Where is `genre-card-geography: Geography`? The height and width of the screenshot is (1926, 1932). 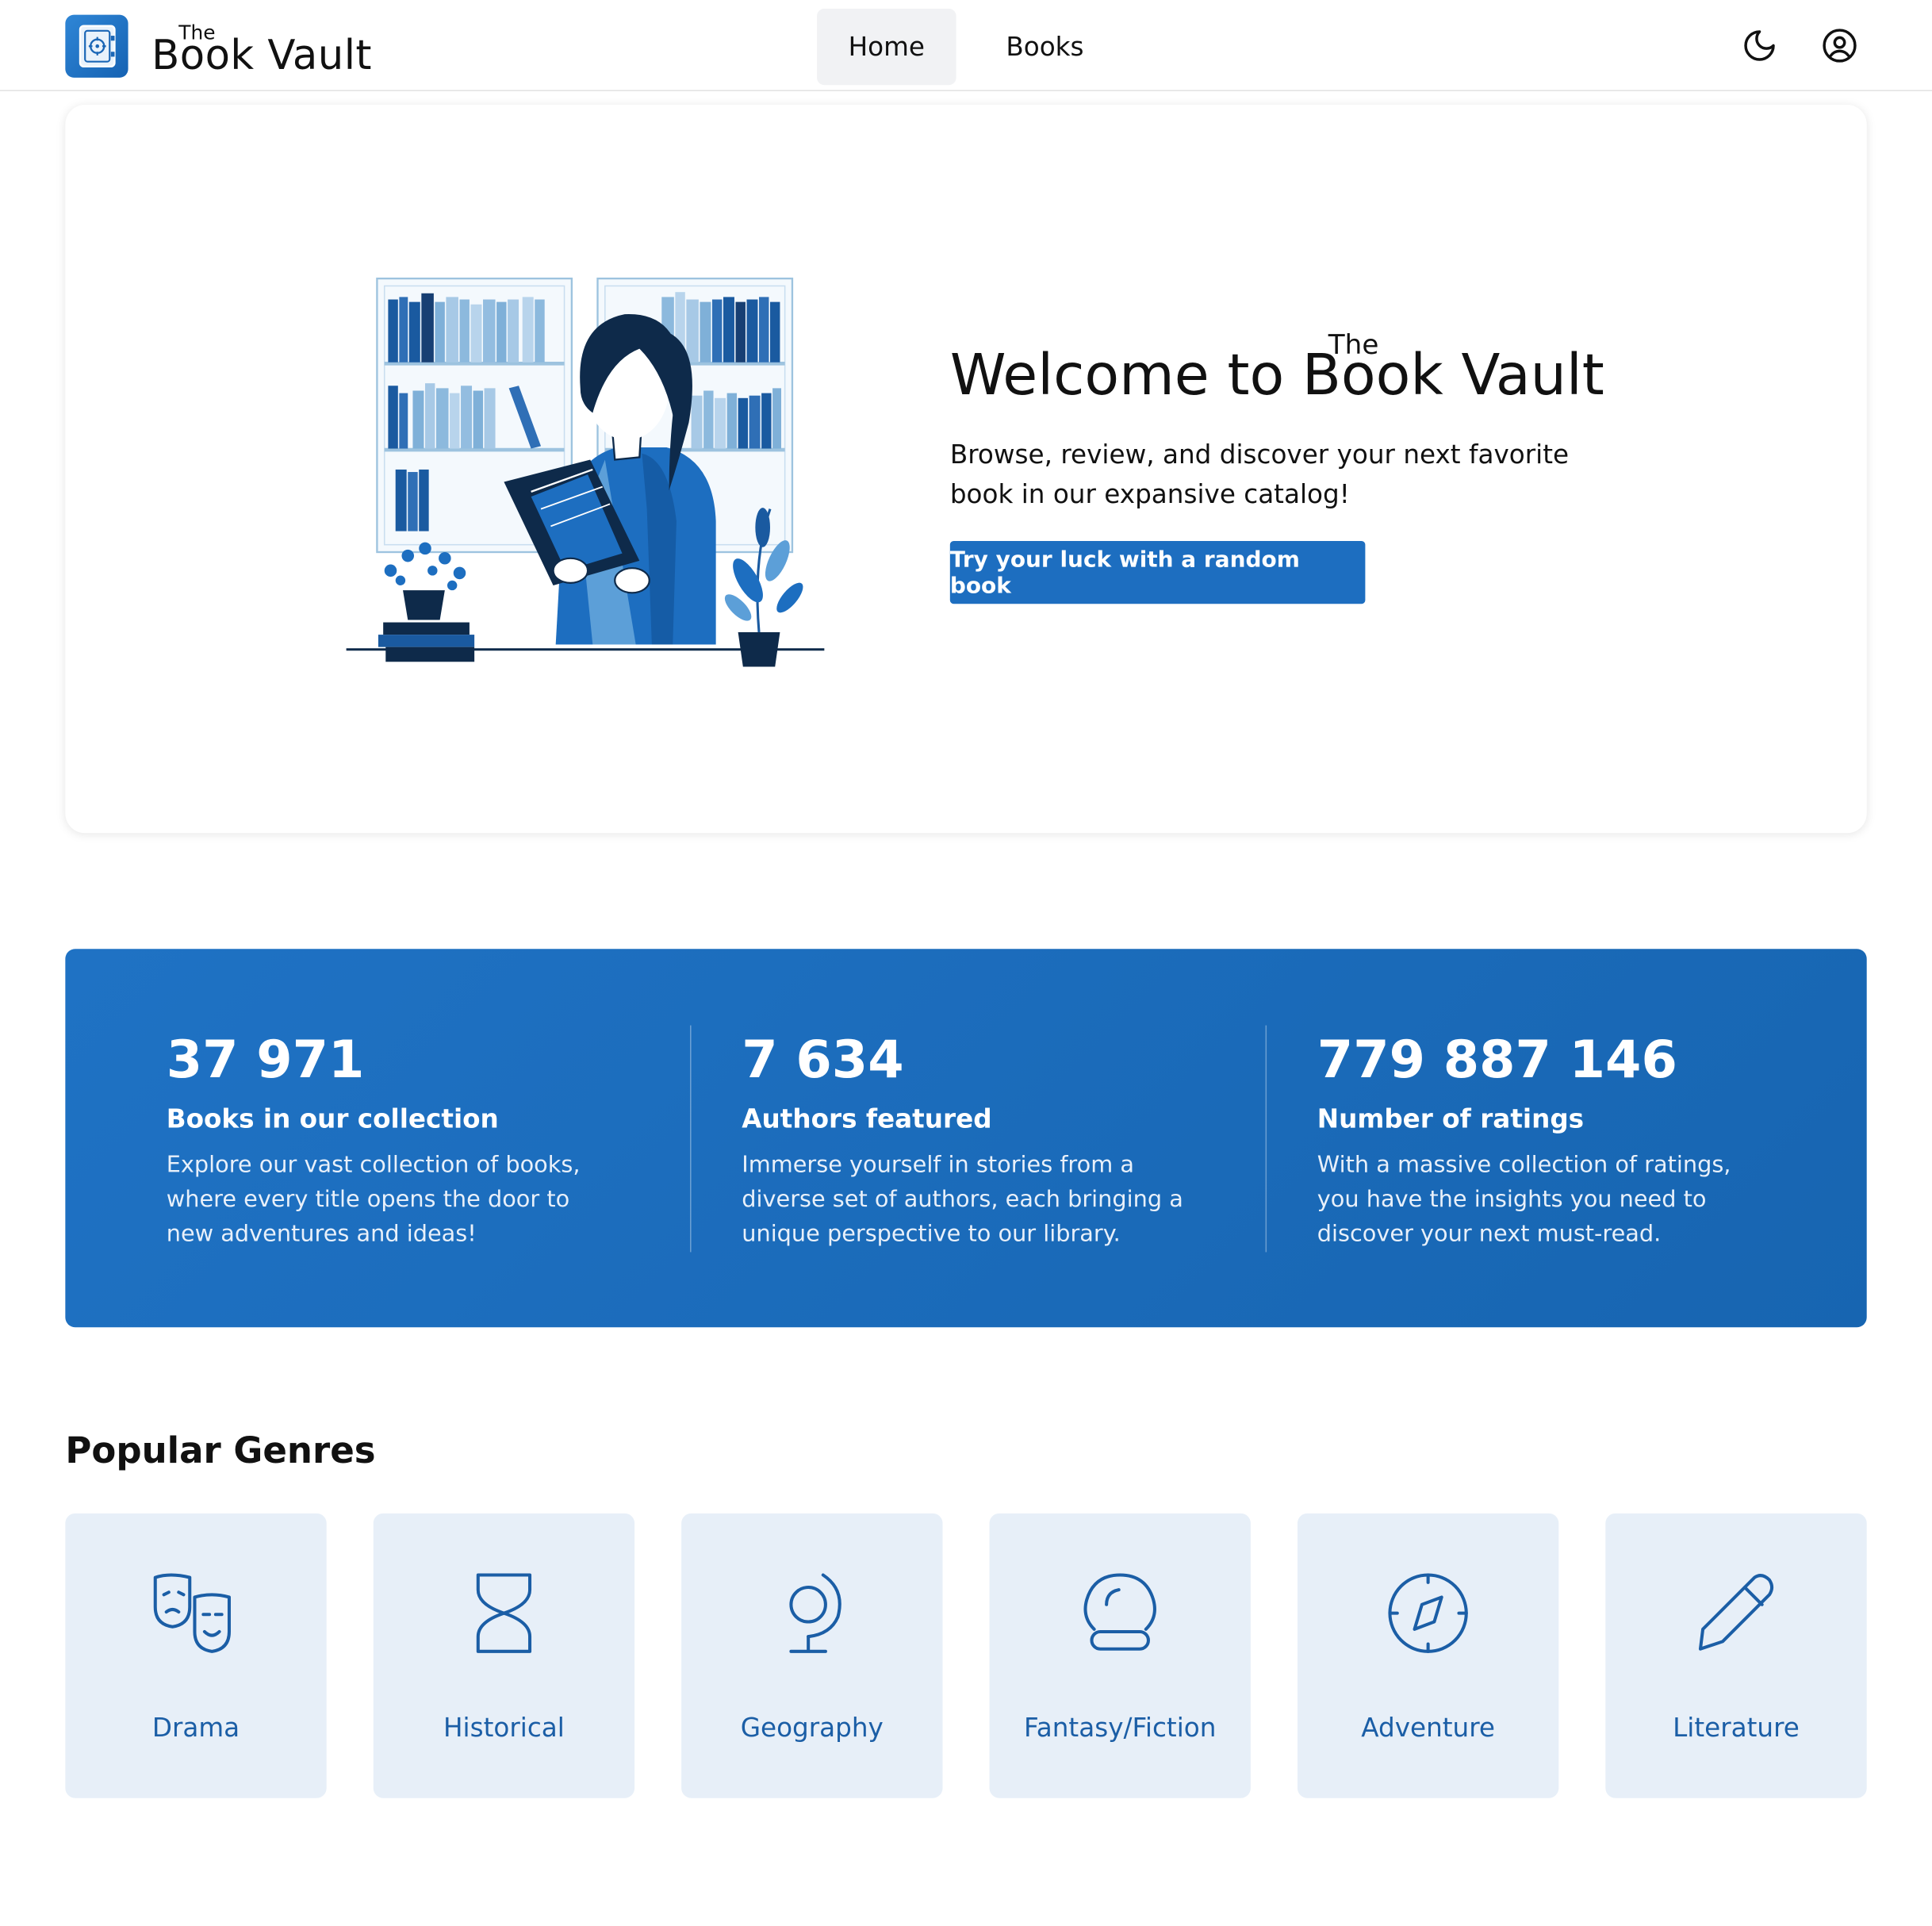 genre-card-geography: Geography is located at coordinates (812, 1656).